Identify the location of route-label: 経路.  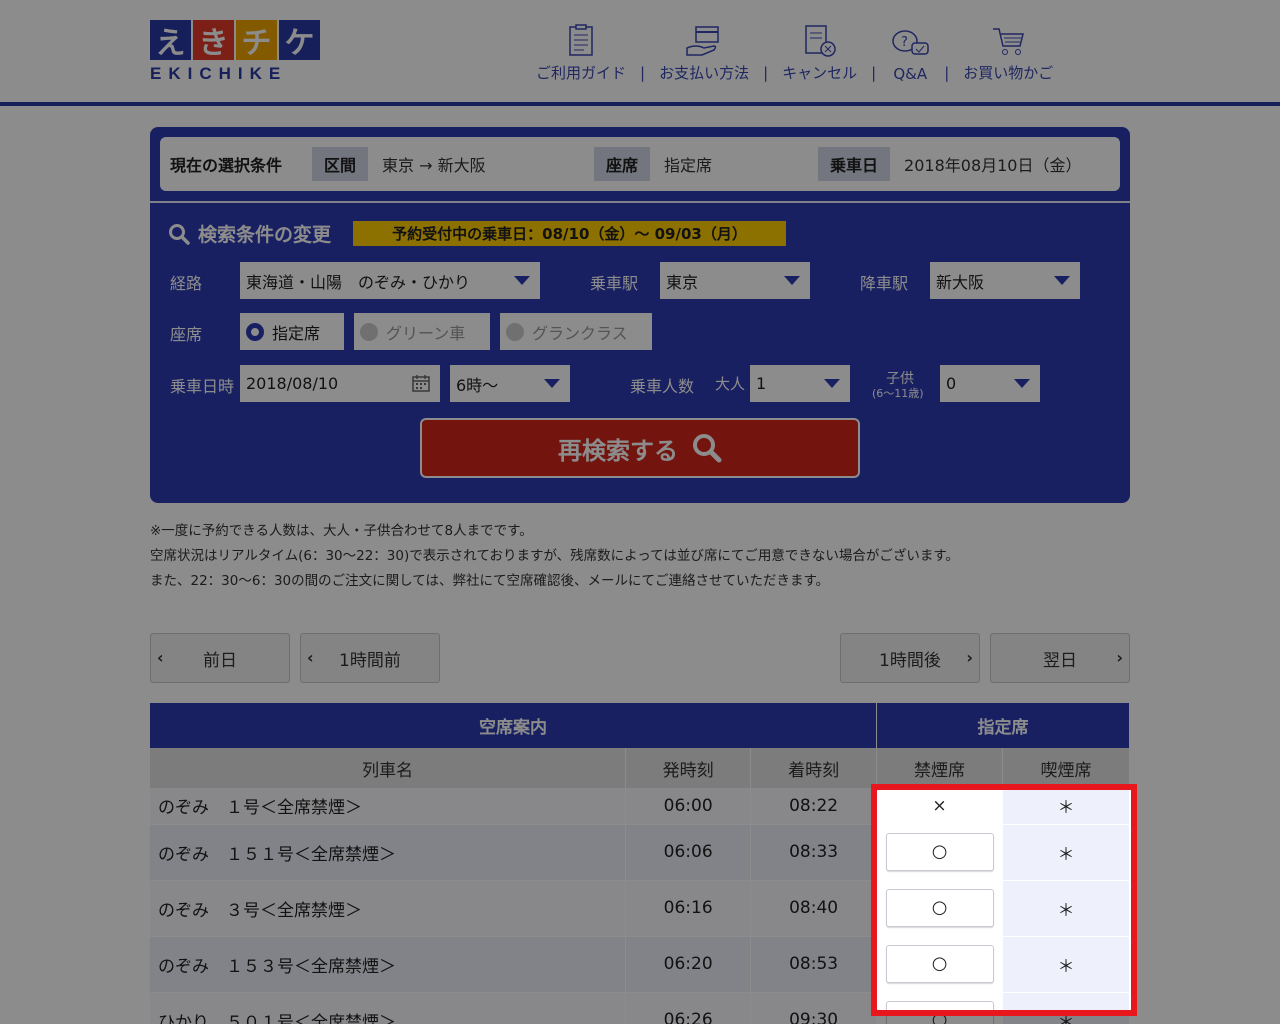
(186, 283).